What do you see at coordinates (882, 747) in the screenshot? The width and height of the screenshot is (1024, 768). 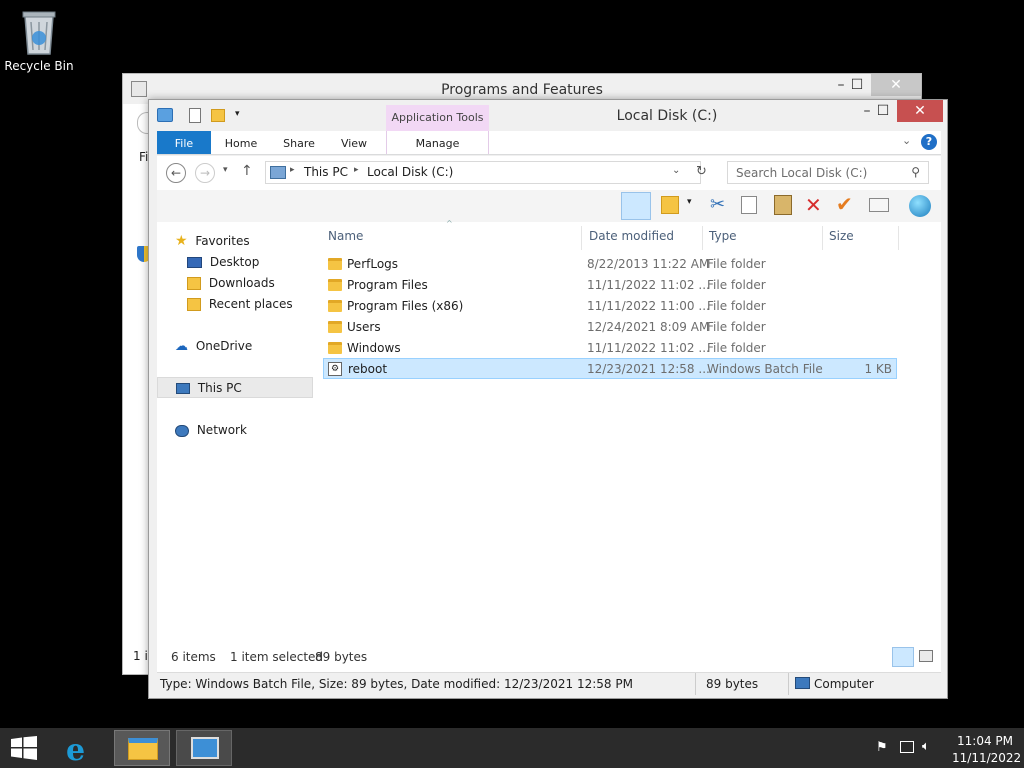 I see `action-center-flag-icon: ⚑` at bounding box center [882, 747].